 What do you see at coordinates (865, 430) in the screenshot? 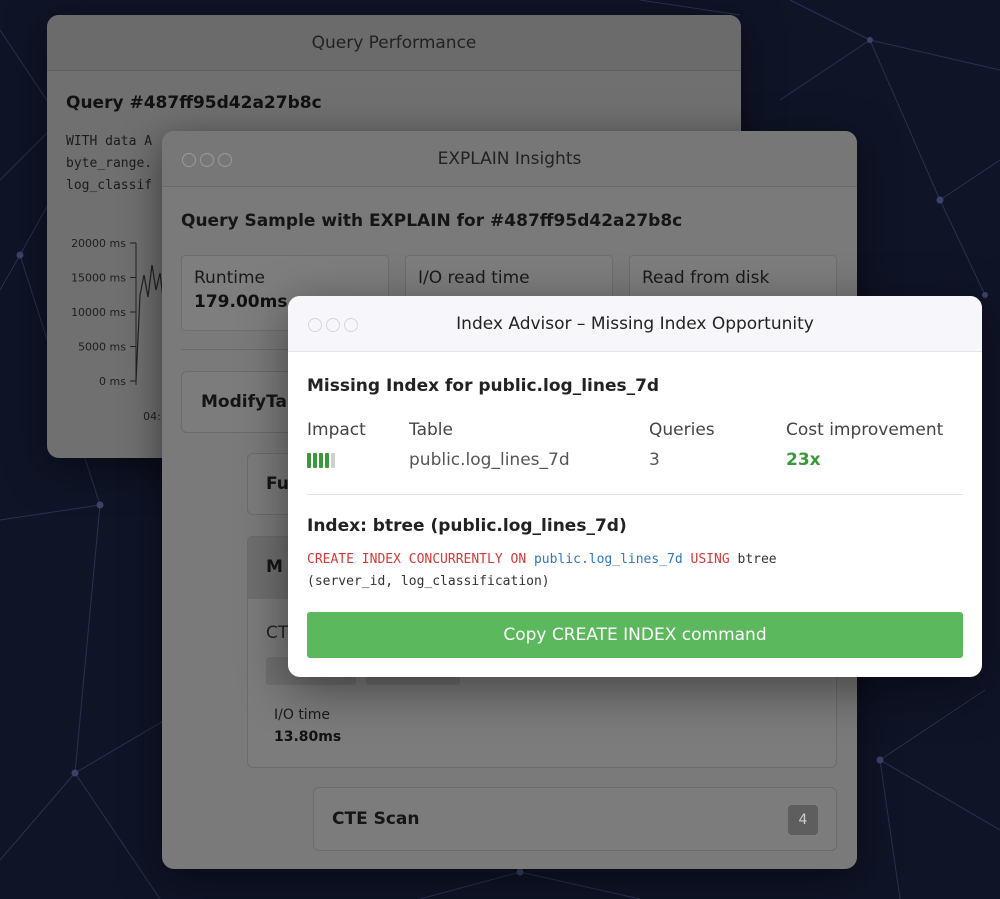
I see `cost-header: Cost improvement` at bounding box center [865, 430].